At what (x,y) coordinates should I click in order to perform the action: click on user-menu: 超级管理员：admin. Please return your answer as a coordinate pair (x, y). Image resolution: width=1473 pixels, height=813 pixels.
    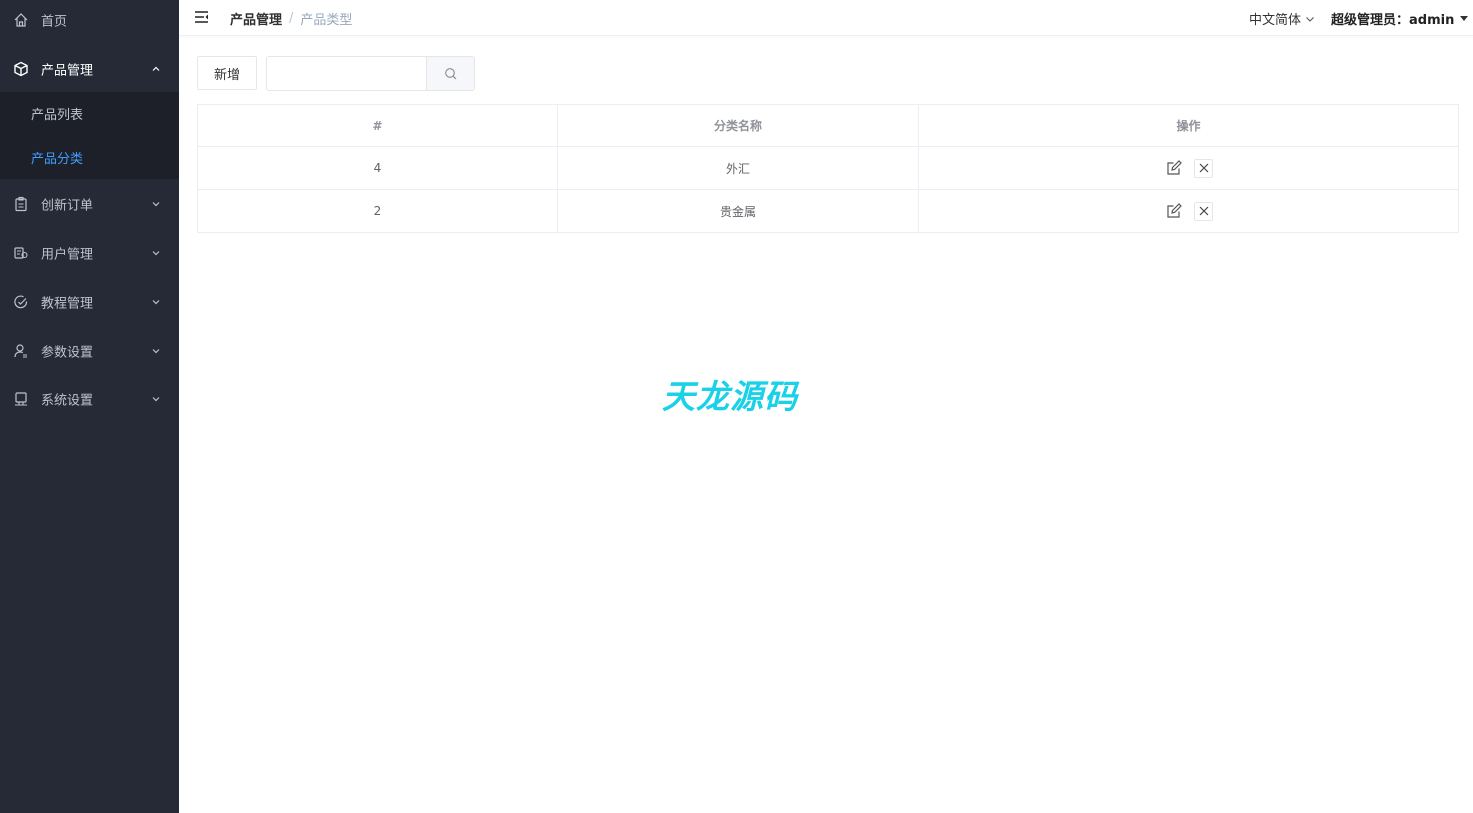
    Looking at the image, I should click on (1400, 18).